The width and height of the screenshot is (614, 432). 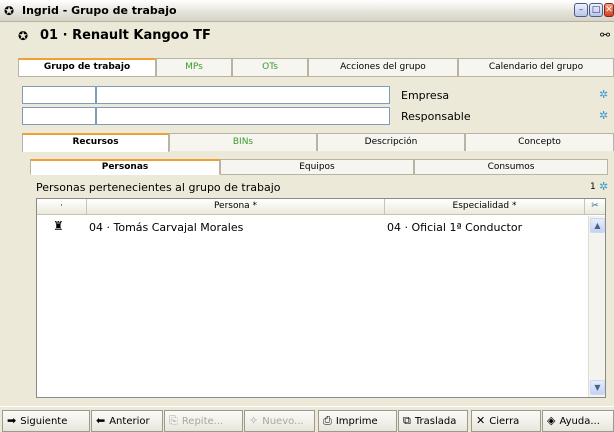 What do you see at coordinates (595, 207) in the screenshot?
I see `column-settings-icon: ✂` at bounding box center [595, 207].